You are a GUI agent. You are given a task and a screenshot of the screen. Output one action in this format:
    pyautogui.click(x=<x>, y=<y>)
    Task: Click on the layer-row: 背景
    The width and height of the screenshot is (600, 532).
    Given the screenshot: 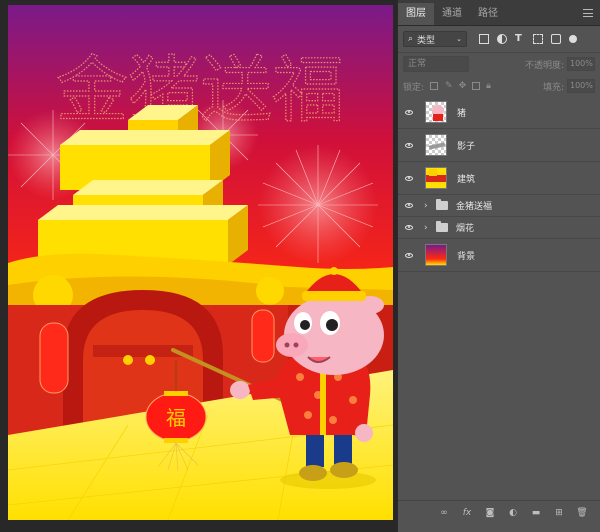 What is the action you would take?
    pyautogui.click(x=499, y=255)
    